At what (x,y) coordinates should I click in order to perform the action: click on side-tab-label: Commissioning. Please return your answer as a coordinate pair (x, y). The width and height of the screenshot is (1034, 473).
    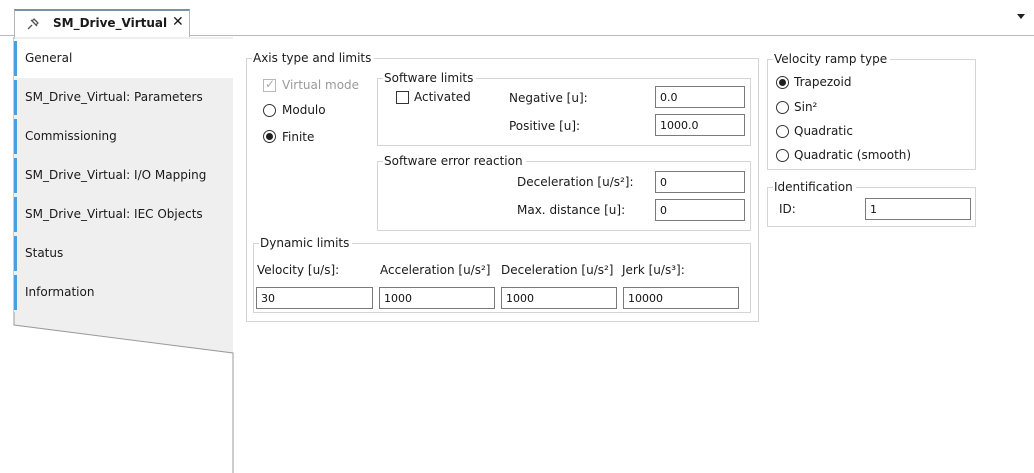
    Looking at the image, I should click on (71, 136).